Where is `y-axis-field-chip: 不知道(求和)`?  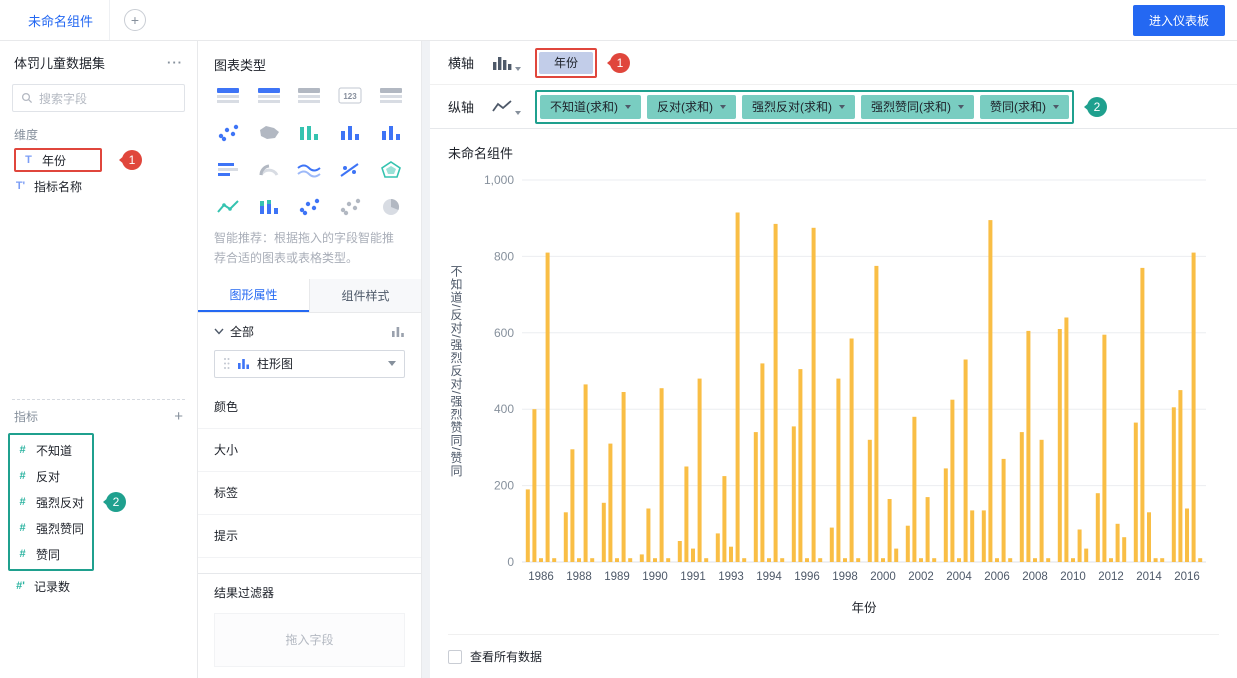
y-axis-field-chip: 不知道(求和) is located at coordinates (590, 106).